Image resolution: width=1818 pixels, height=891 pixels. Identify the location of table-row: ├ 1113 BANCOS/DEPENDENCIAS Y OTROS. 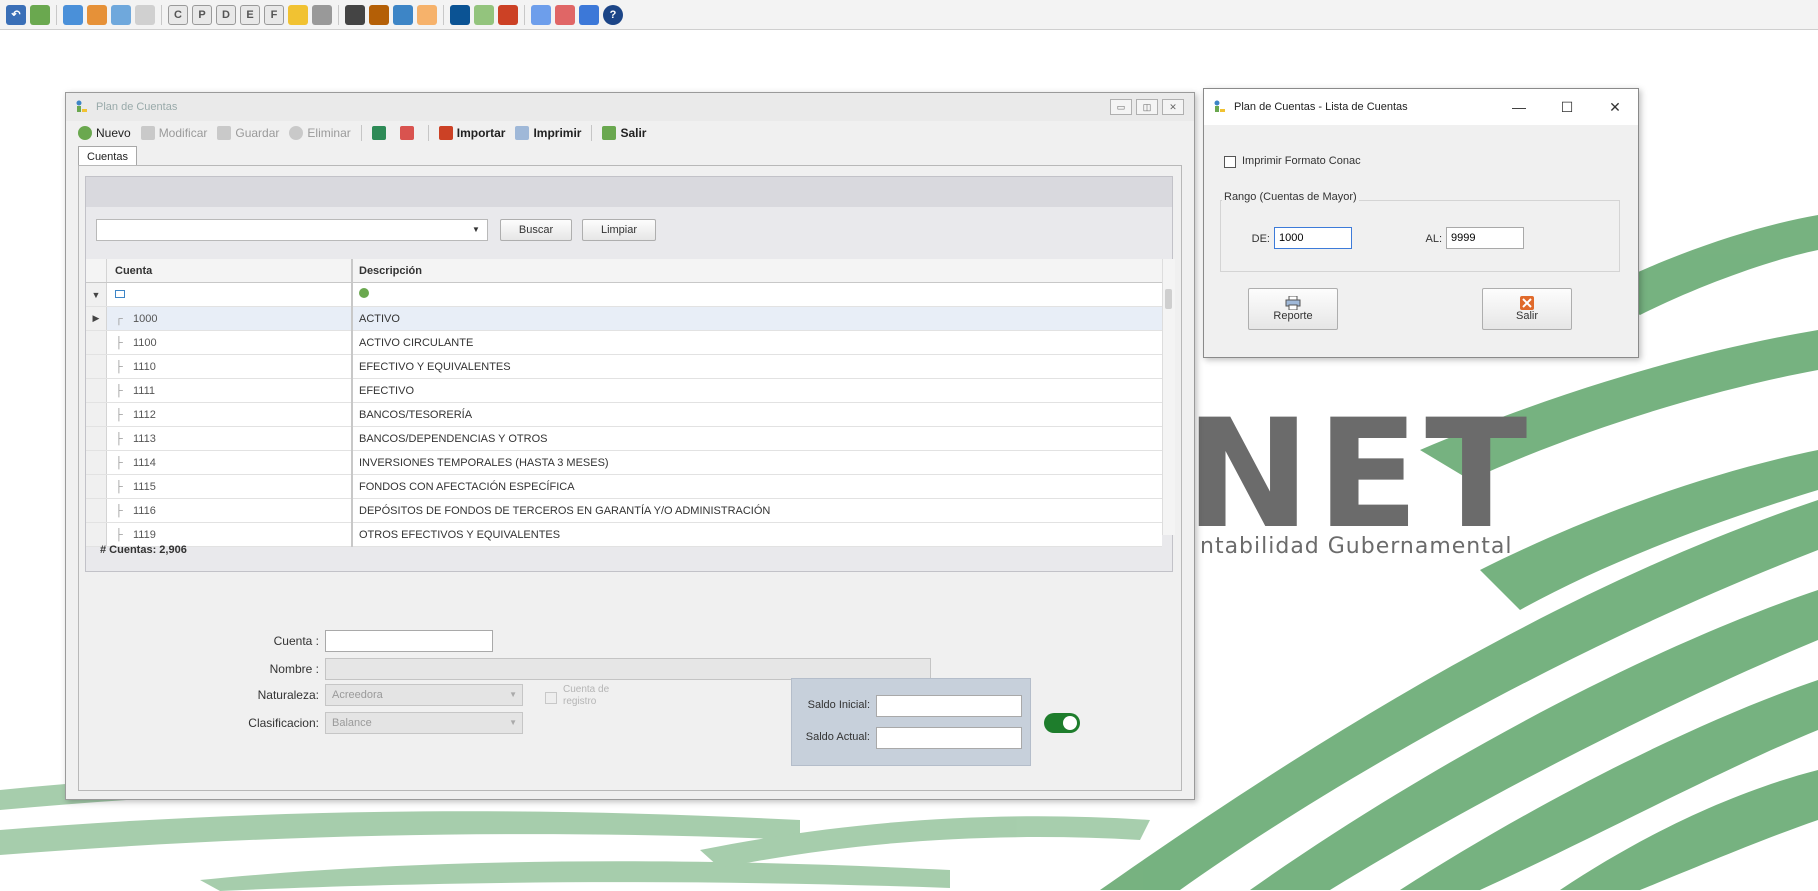
(624, 438).